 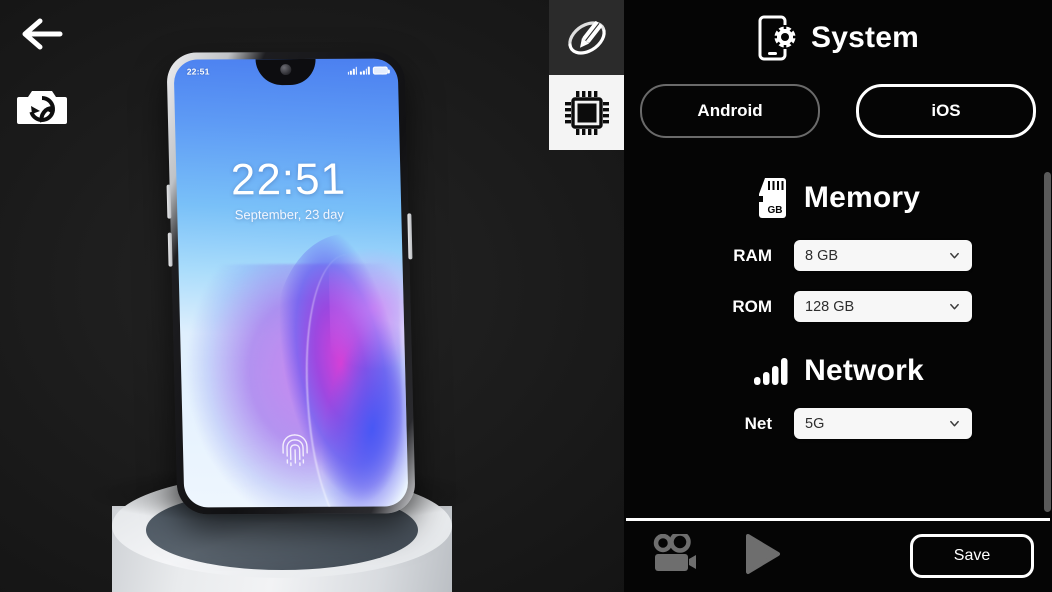 I want to click on network-title: Network, so click(x=864, y=370).